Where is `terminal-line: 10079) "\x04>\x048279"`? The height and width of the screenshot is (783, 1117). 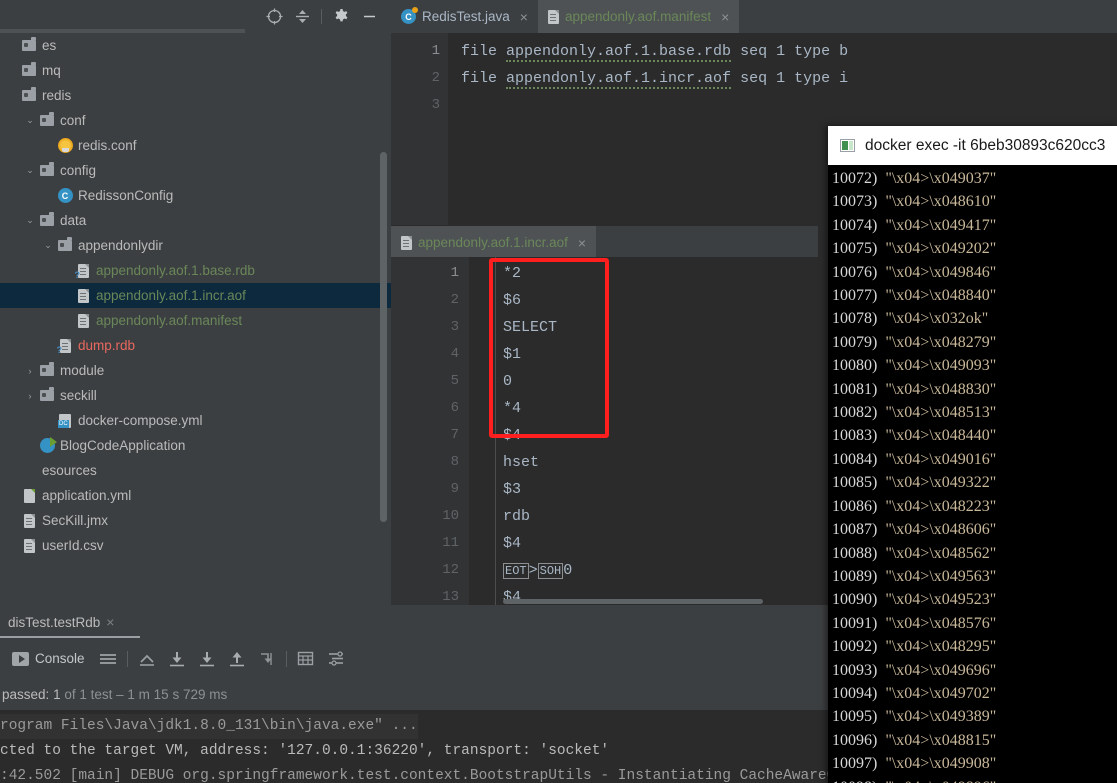 terminal-line: 10079) "\x04>\x048279" is located at coordinates (914, 342).